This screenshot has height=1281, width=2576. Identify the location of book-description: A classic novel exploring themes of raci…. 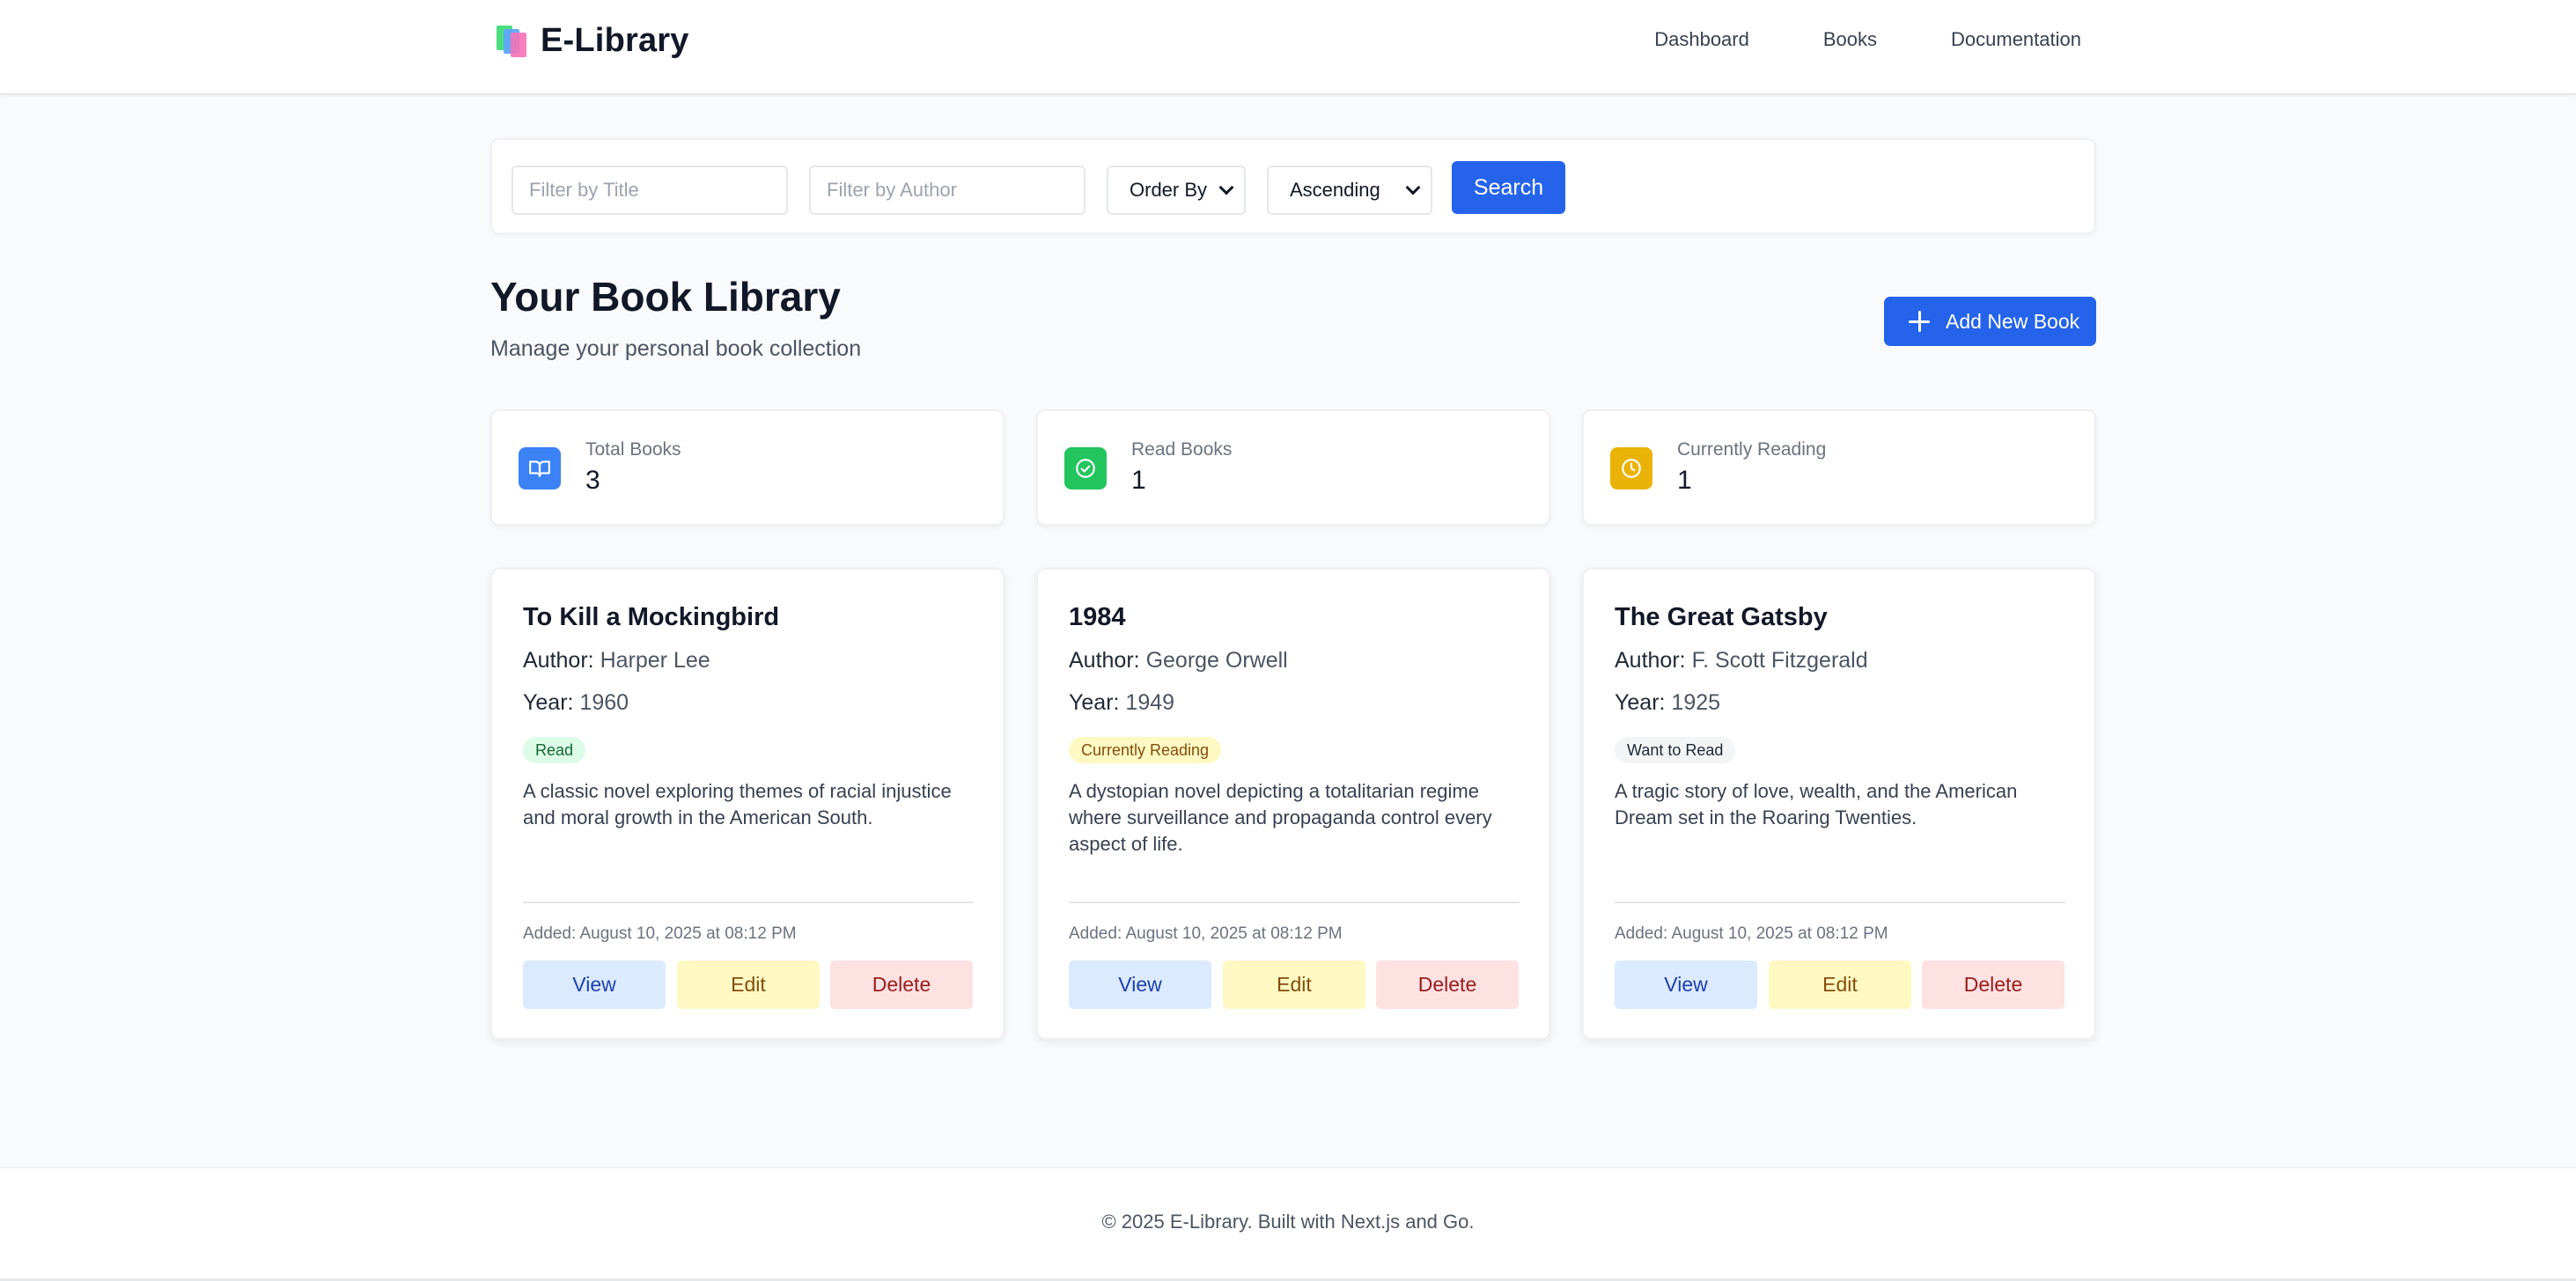
(738, 804).